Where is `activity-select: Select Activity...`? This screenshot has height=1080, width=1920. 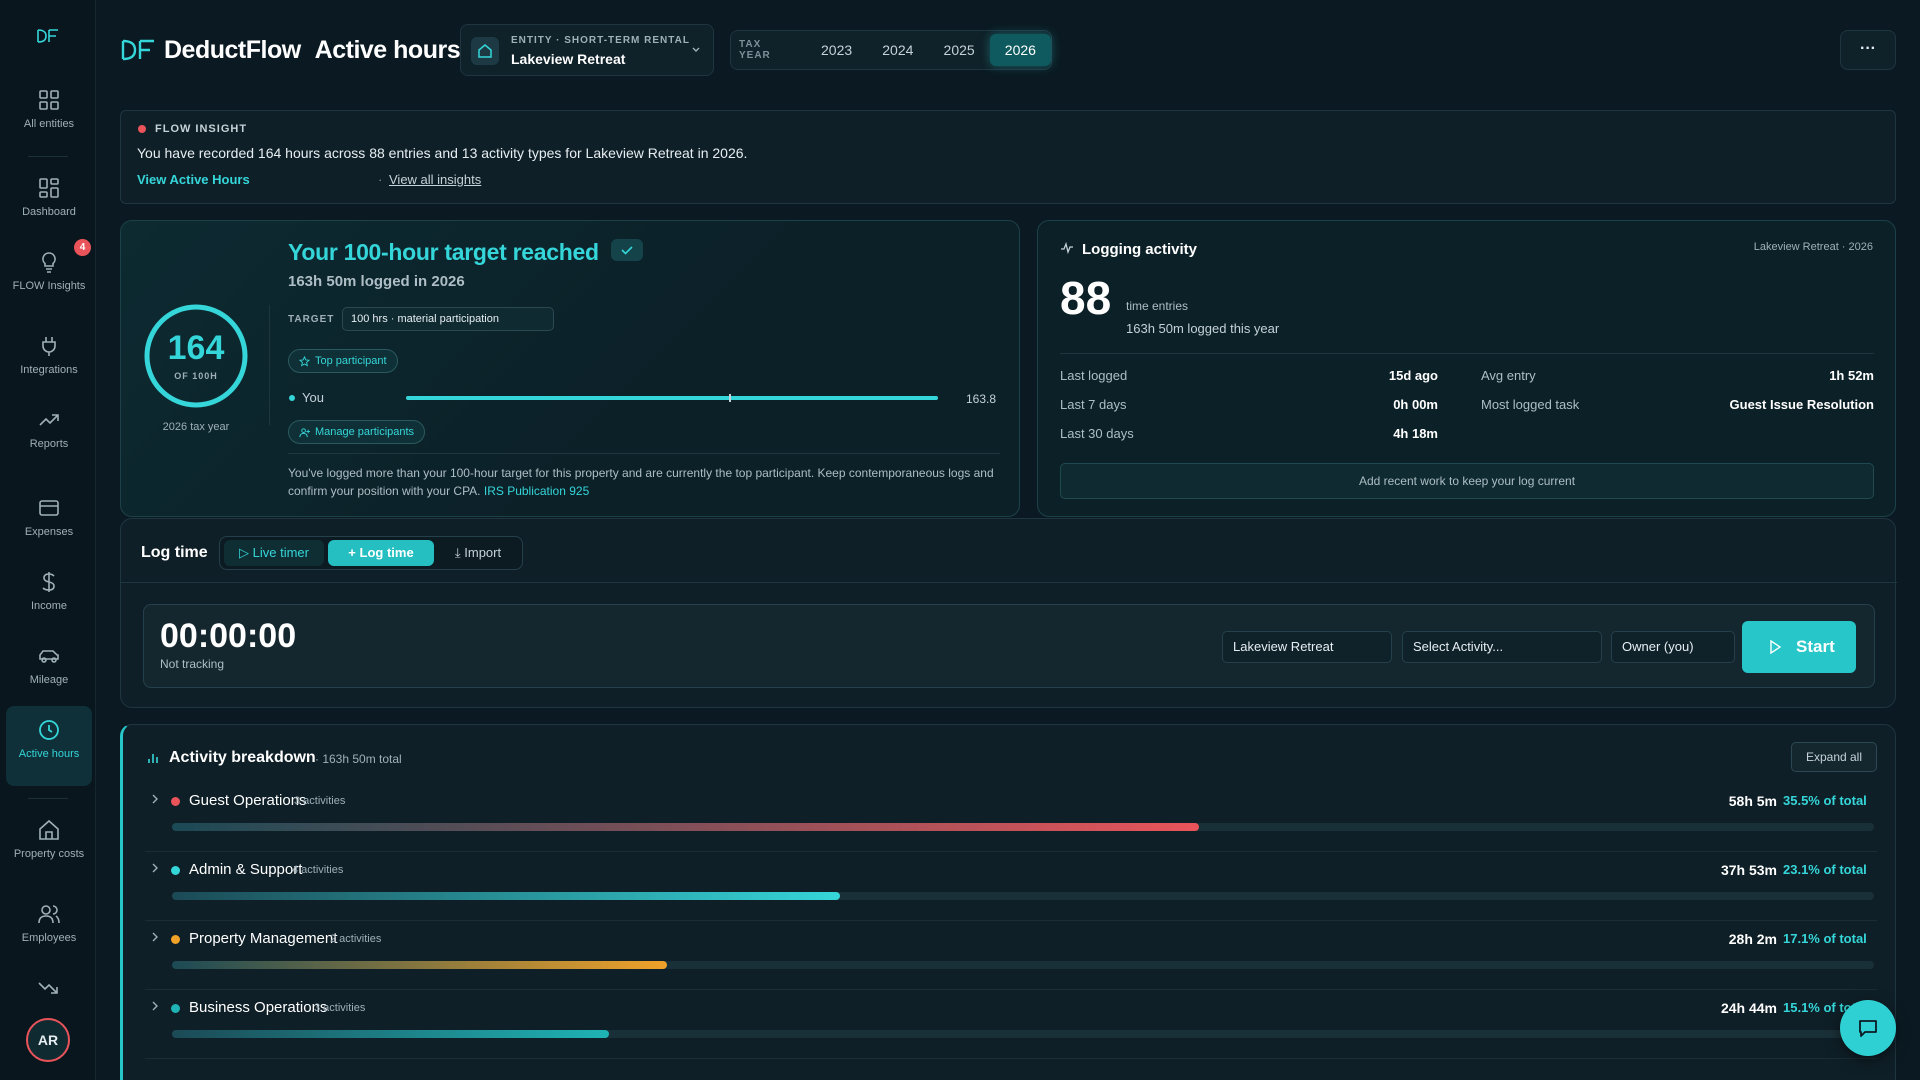
activity-select: Select Activity... is located at coordinates (1502, 647).